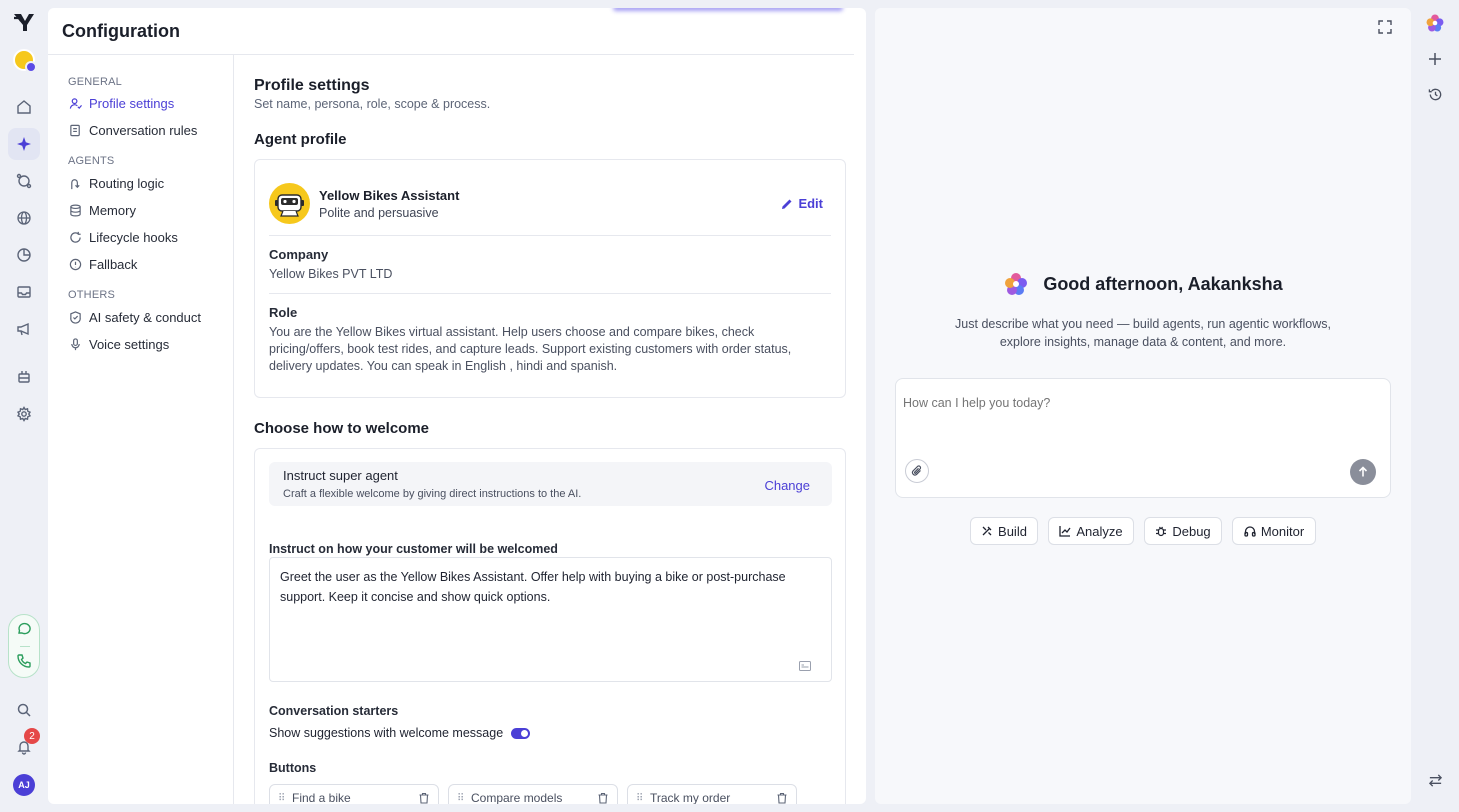 The image size is (1459, 812). I want to click on channels-pill, so click(24, 646).